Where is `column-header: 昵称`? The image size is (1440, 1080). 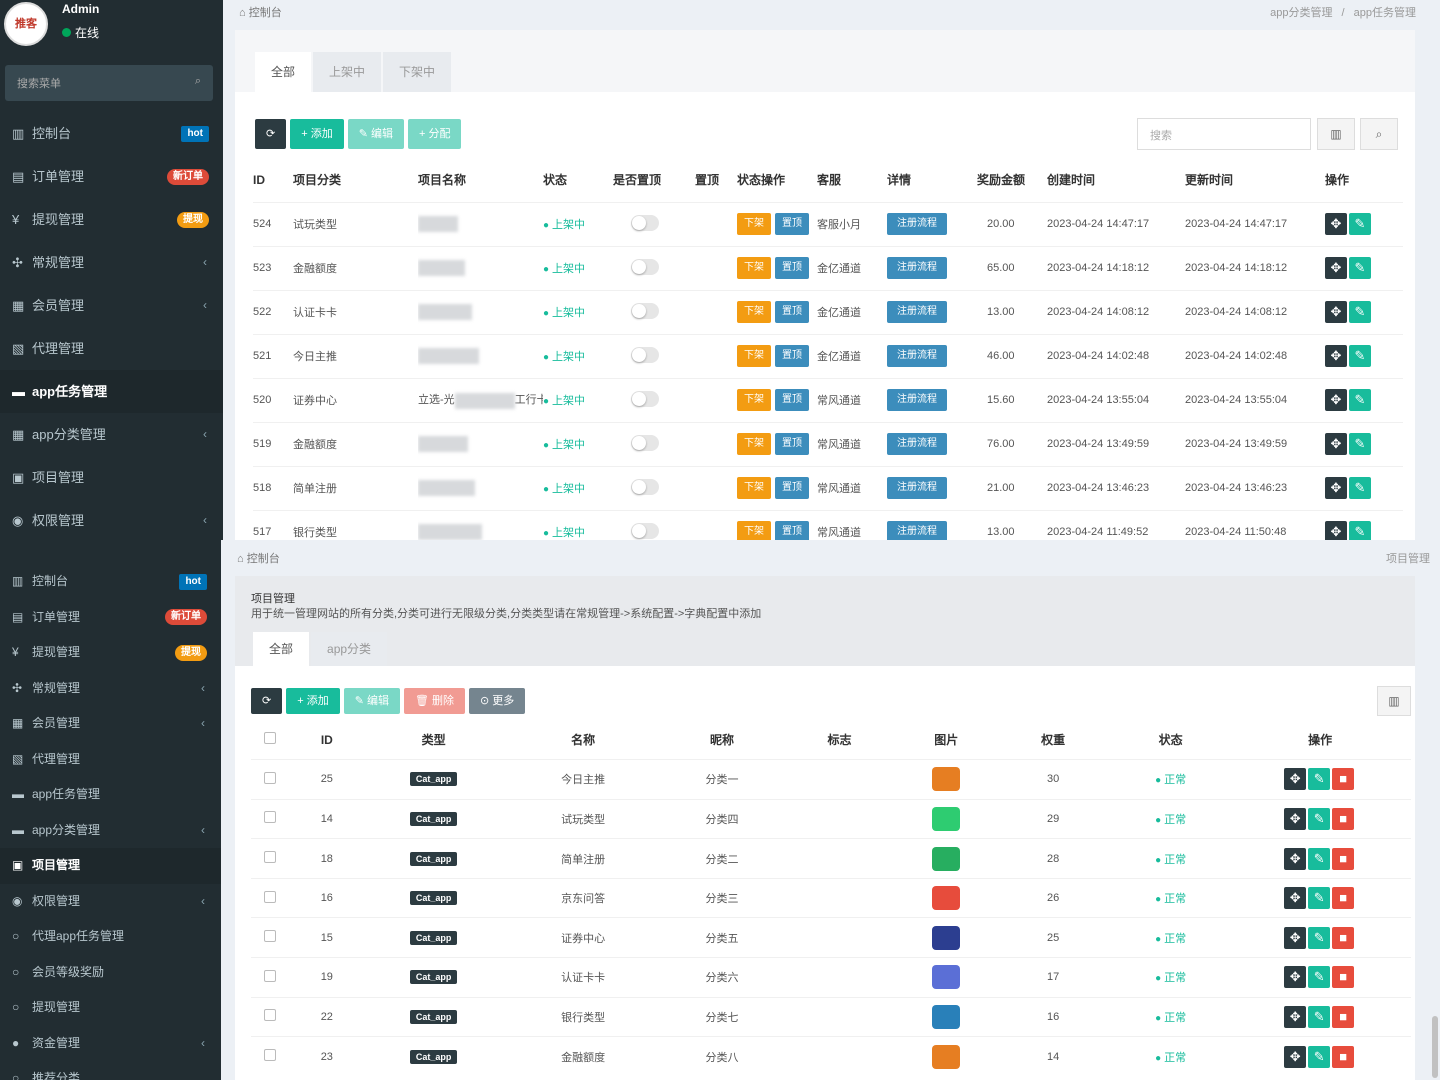
column-header: 昵称 is located at coordinates (721, 740).